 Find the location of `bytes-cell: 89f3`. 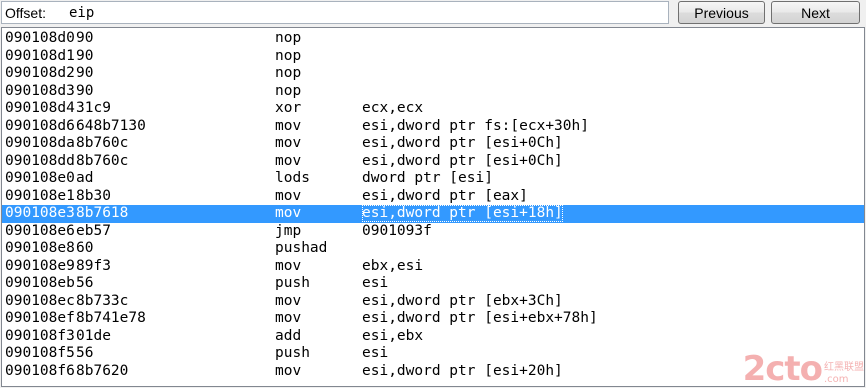

bytes-cell: 89f3 is located at coordinates (93, 265).